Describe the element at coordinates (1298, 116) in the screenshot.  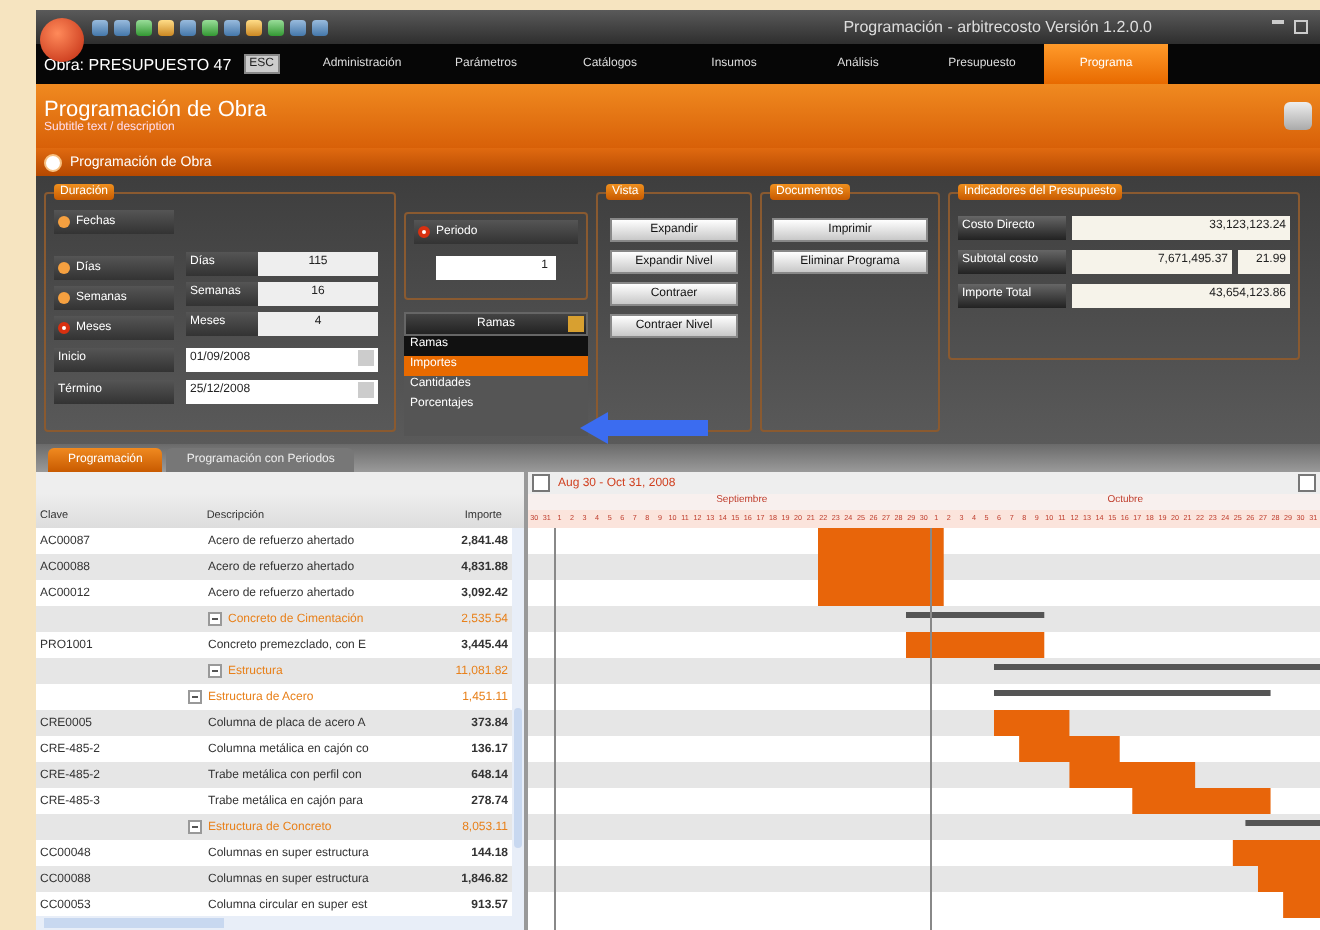
I see `header-icon` at that location.